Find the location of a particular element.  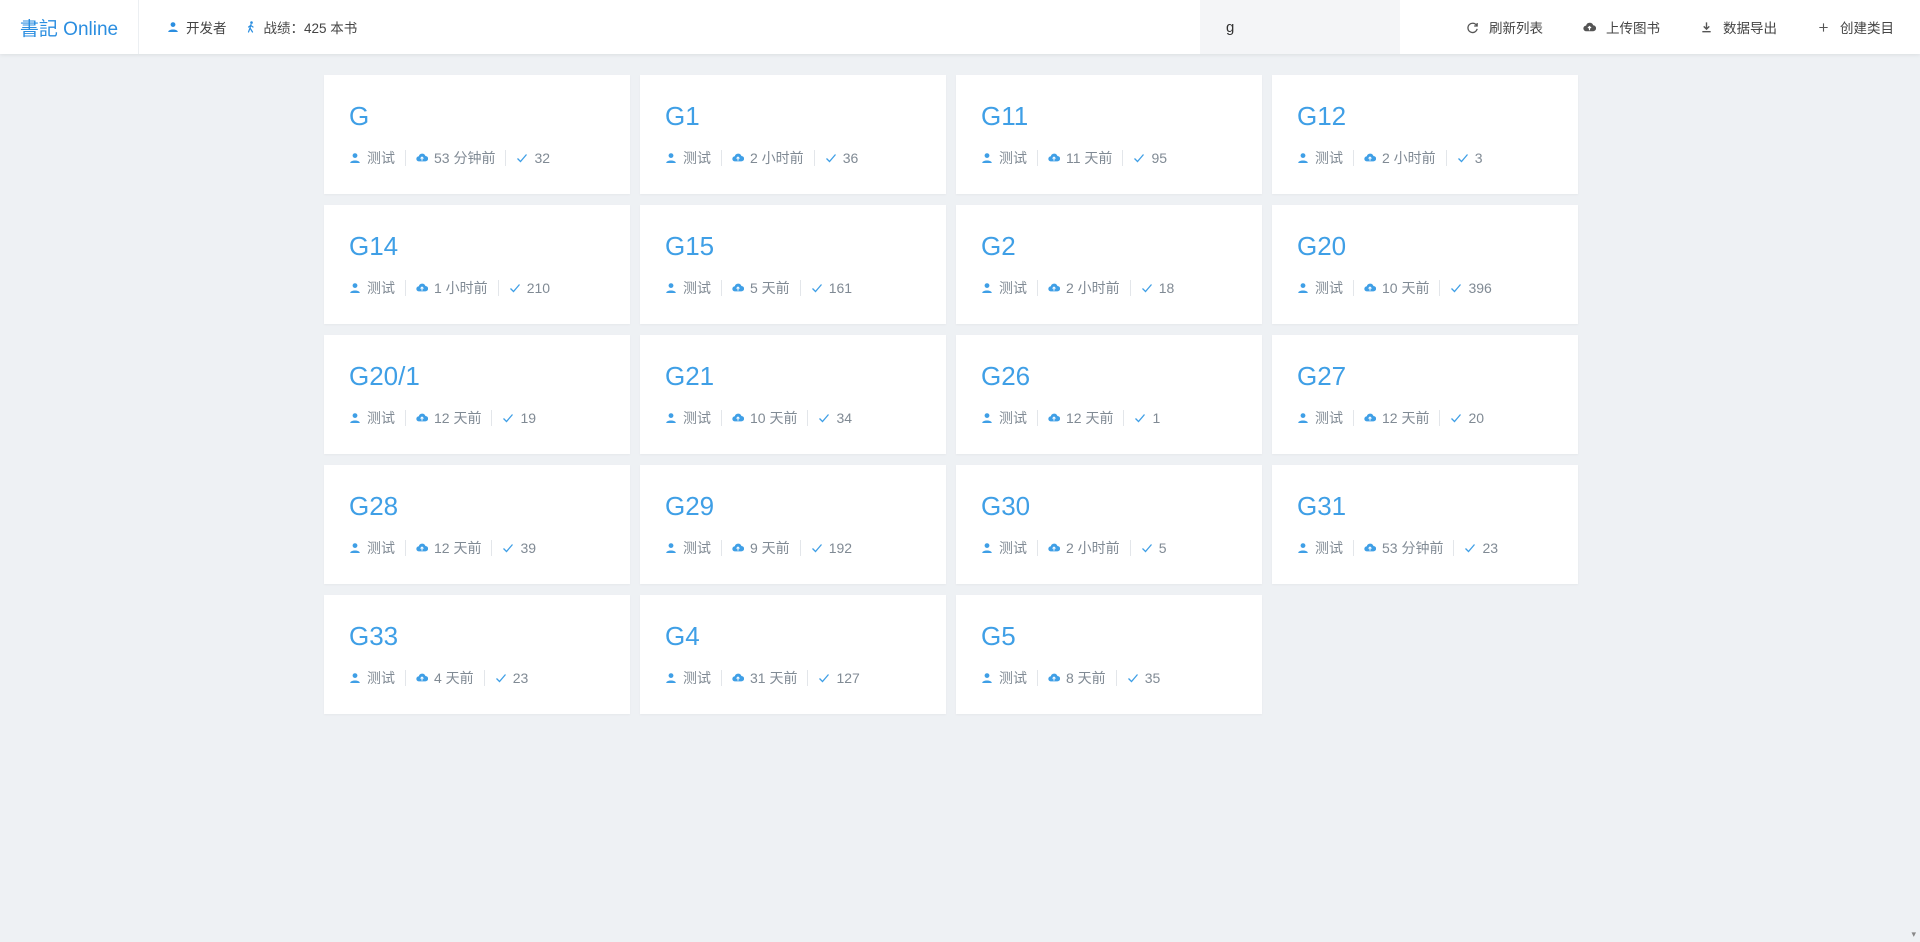

category-card: G 测试 53 分钟前 32 is located at coordinates (477, 134).